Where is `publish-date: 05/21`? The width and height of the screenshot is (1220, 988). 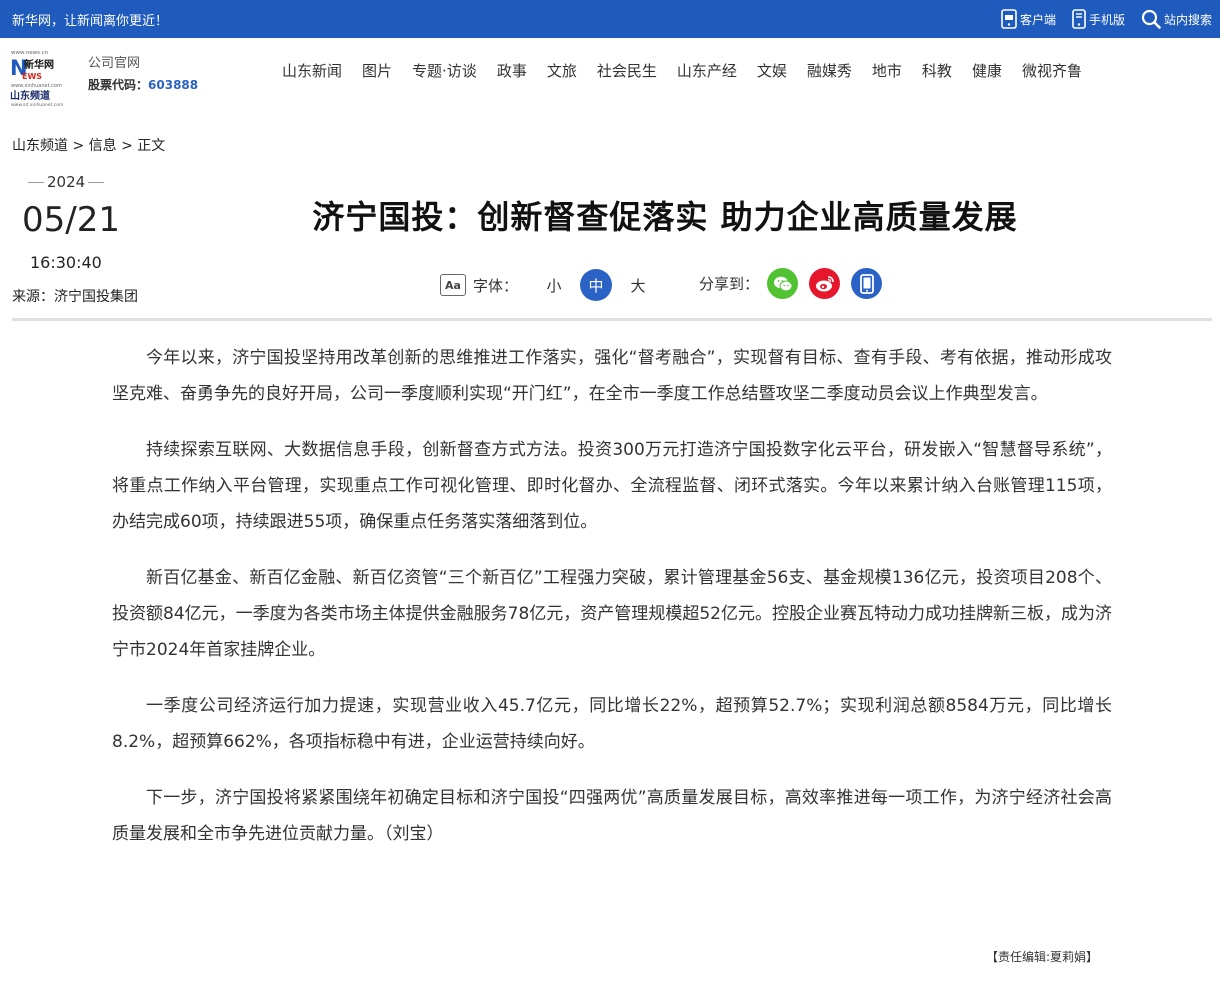 publish-date: 05/21 is located at coordinates (71, 220).